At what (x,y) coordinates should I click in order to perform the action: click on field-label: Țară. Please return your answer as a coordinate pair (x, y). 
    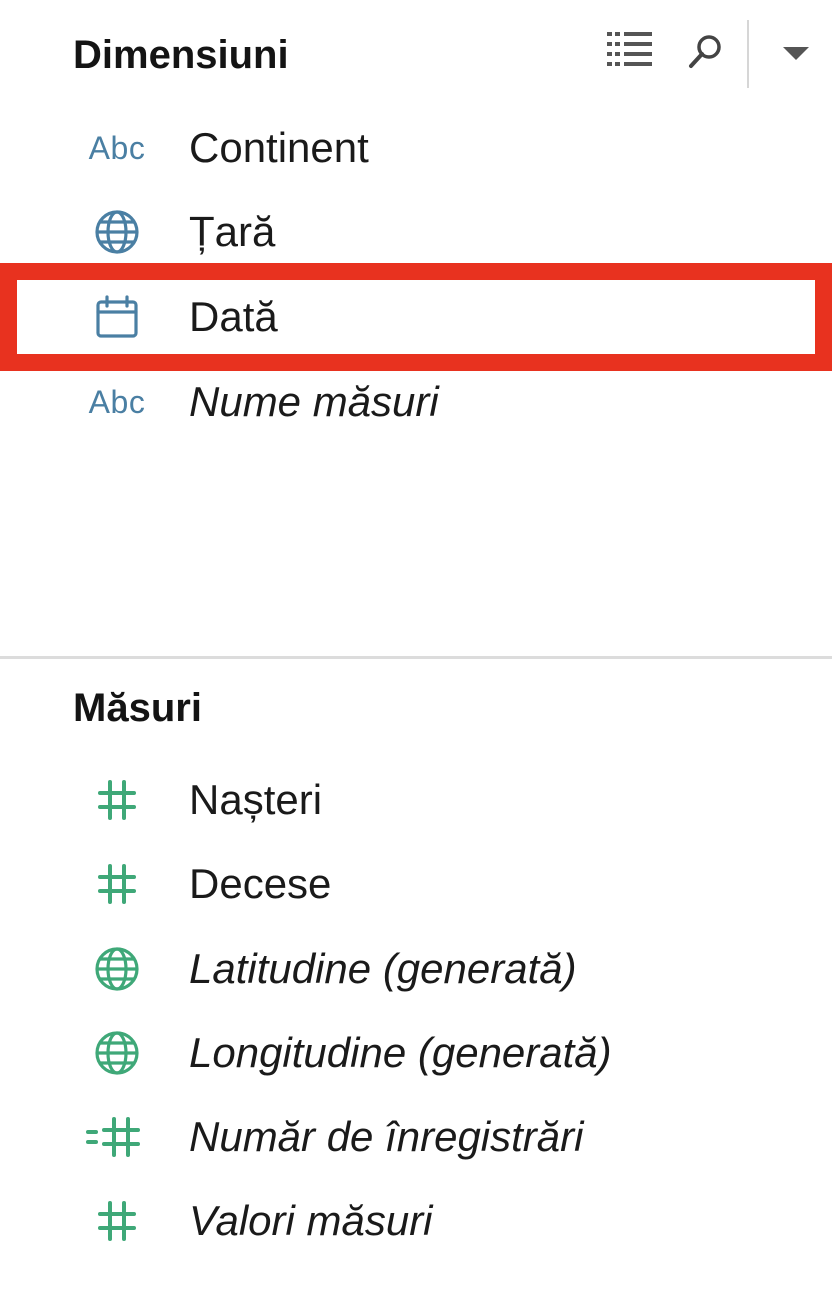
    Looking at the image, I should click on (232, 231).